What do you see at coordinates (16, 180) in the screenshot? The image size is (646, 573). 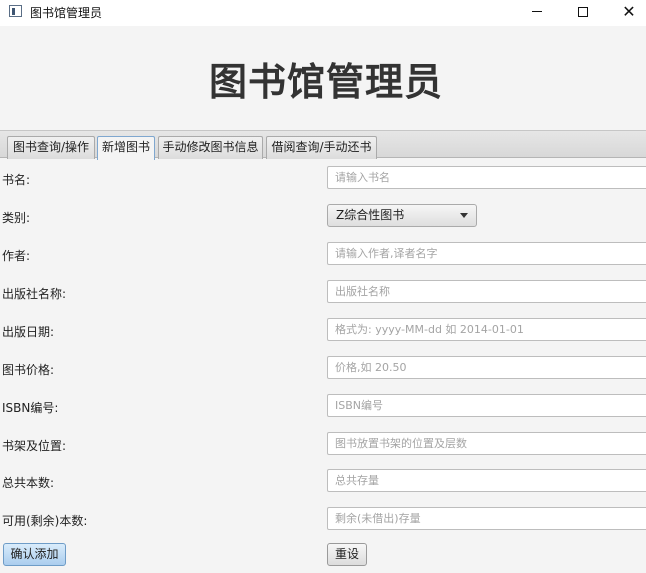 I see `title-label: 书名:` at bounding box center [16, 180].